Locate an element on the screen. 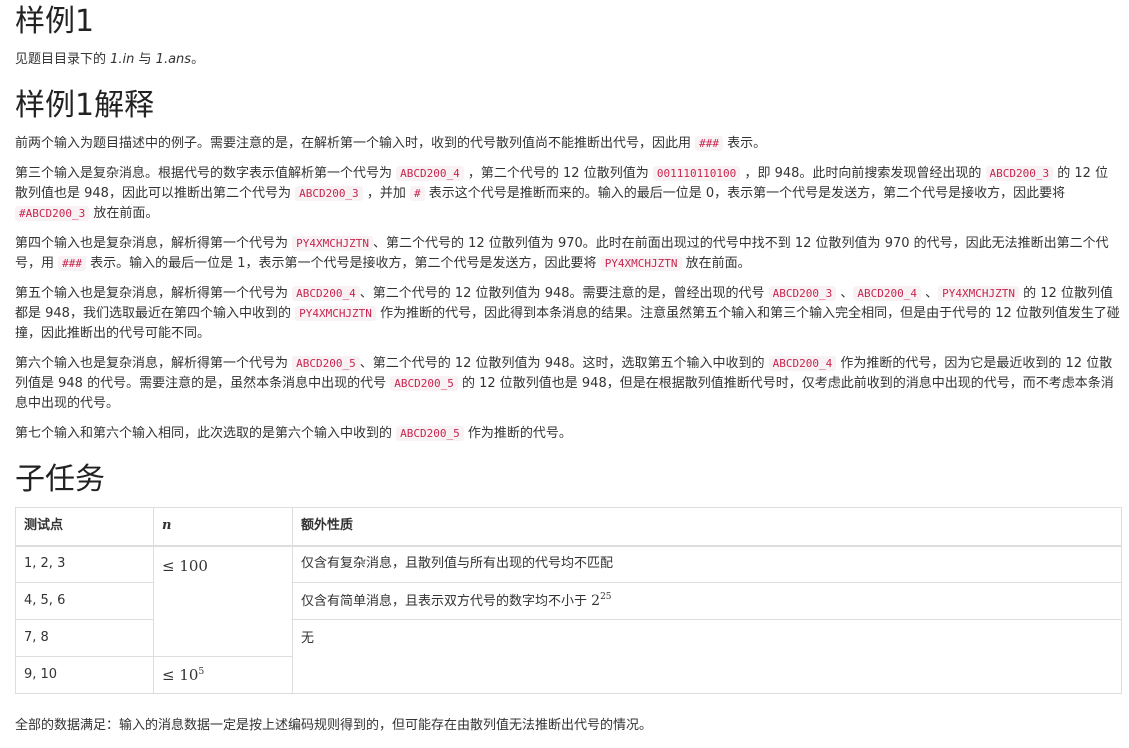 Image resolution: width=1129 pixels, height=748 pixels. file-ans-name: 1.ans is located at coordinates (173, 59).